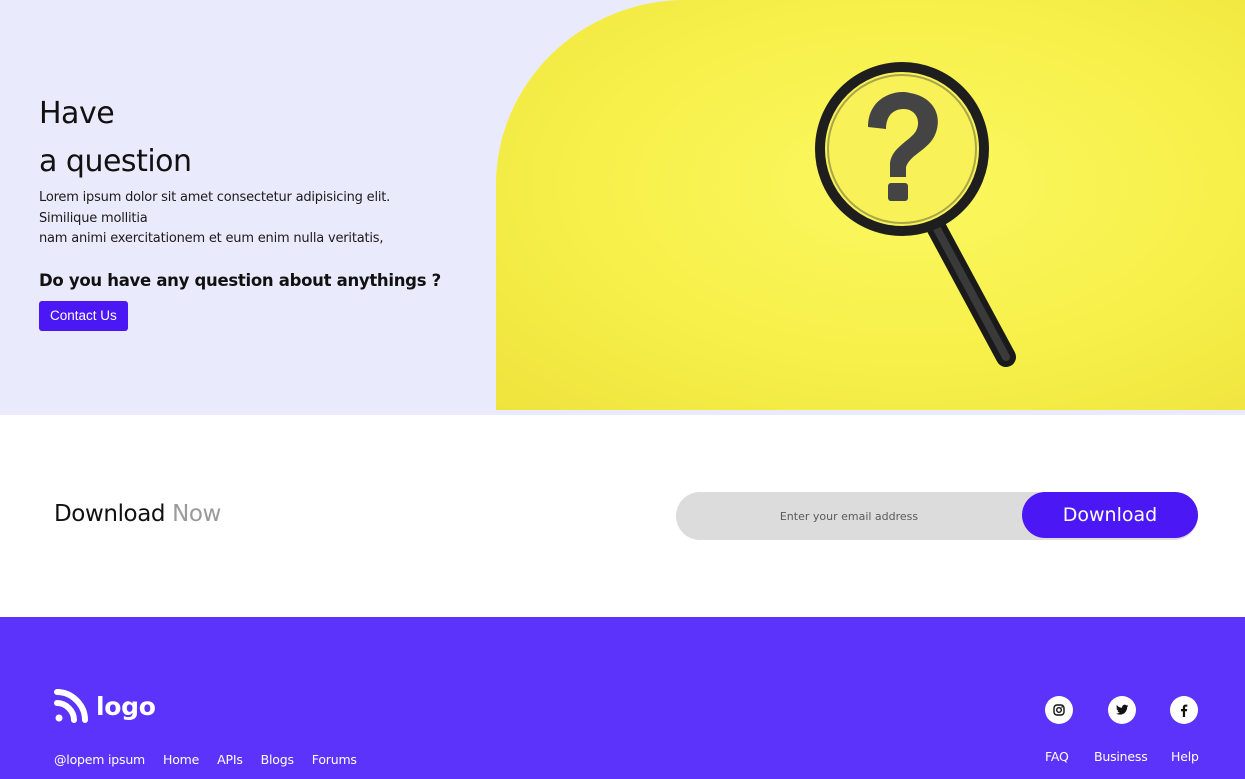 The height and width of the screenshot is (779, 1245). I want to click on footer-link-home: Home, so click(181, 759).